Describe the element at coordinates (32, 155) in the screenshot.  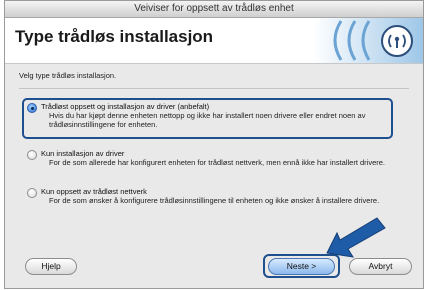
I see `radio-driver-only` at that location.